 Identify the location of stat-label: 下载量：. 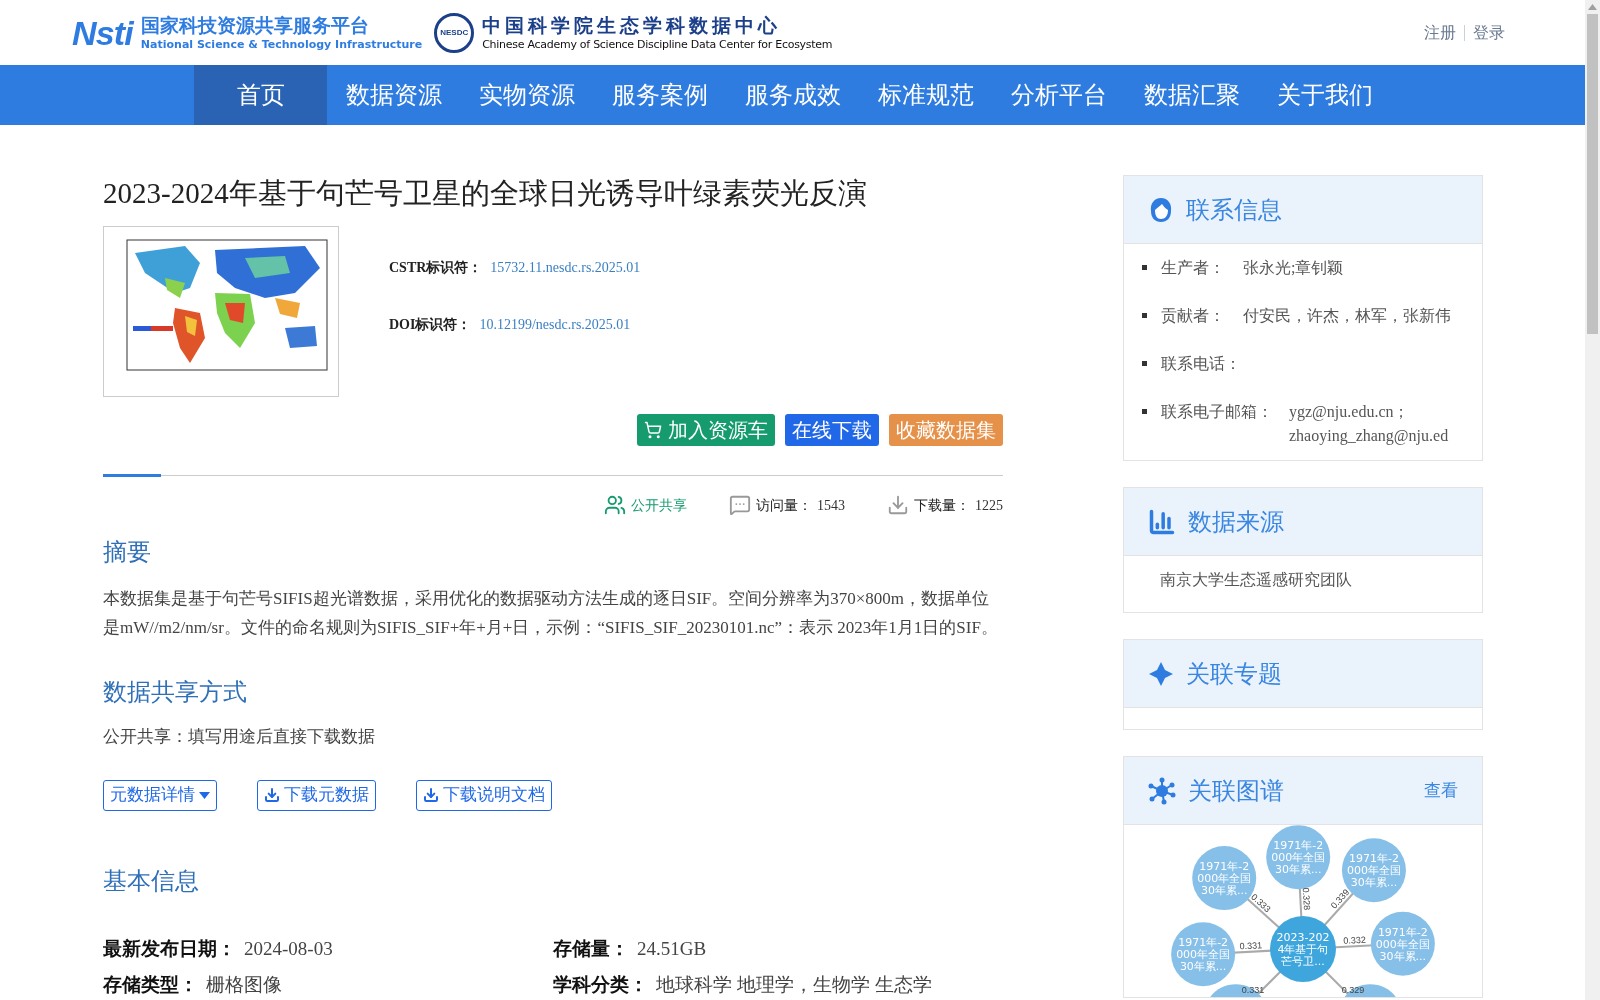
(942, 505).